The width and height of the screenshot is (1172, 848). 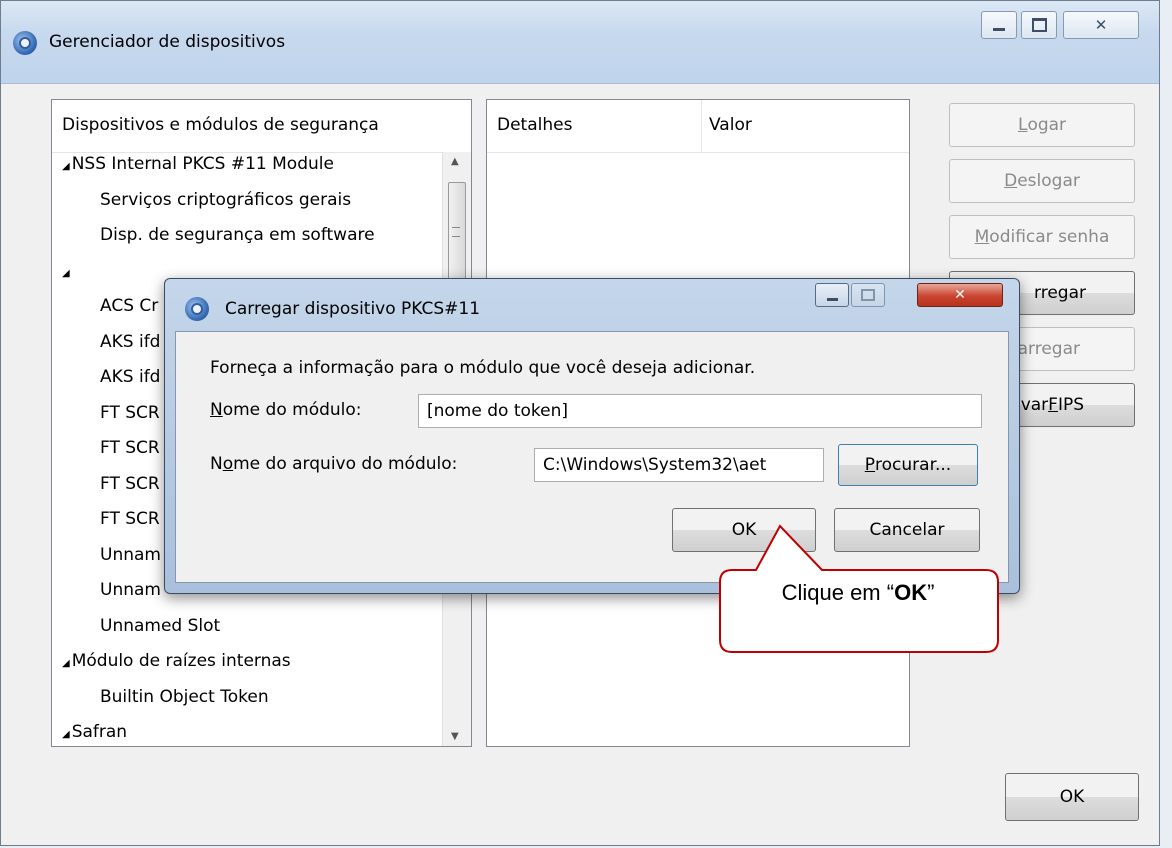 I want to click on tree-item-label: Unnamed Slot, so click(x=160, y=625).